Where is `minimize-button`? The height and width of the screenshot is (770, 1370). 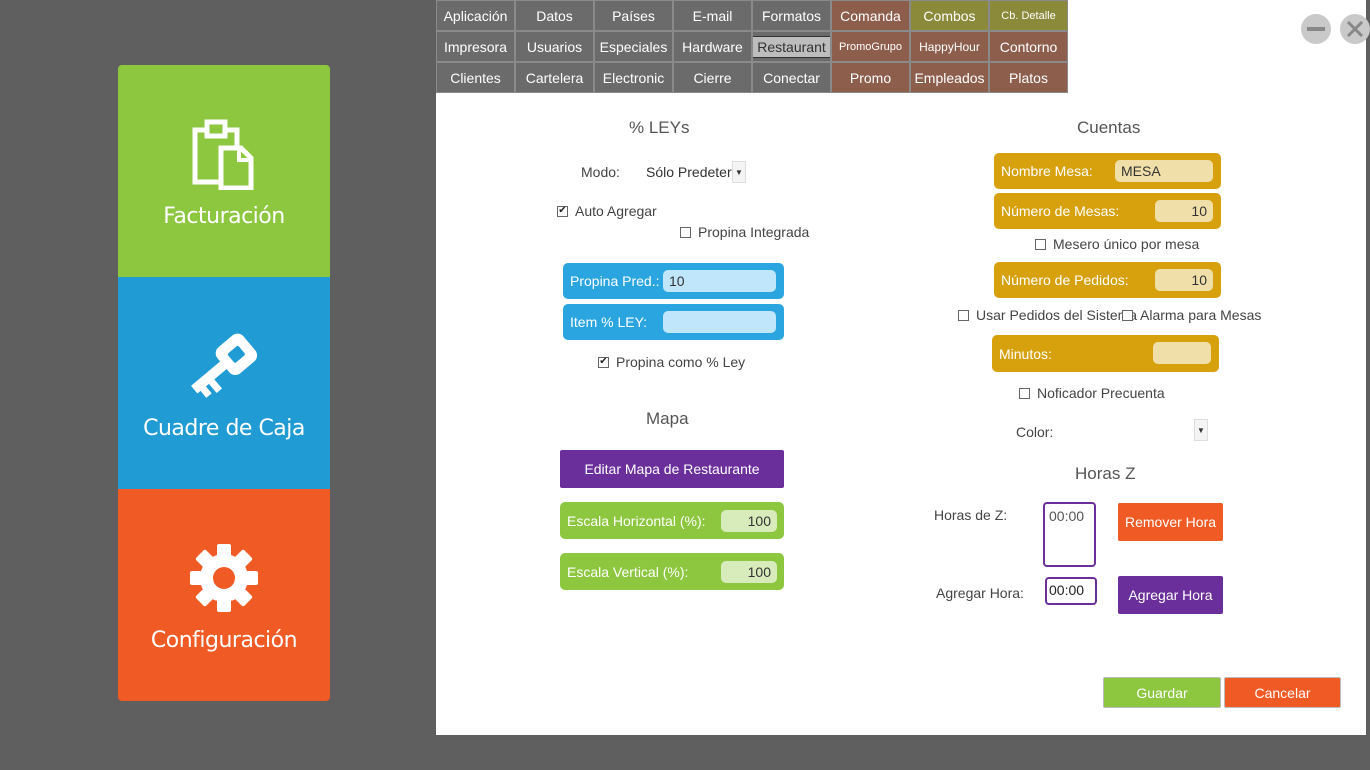
minimize-button is located at coordinates (1316, 29).